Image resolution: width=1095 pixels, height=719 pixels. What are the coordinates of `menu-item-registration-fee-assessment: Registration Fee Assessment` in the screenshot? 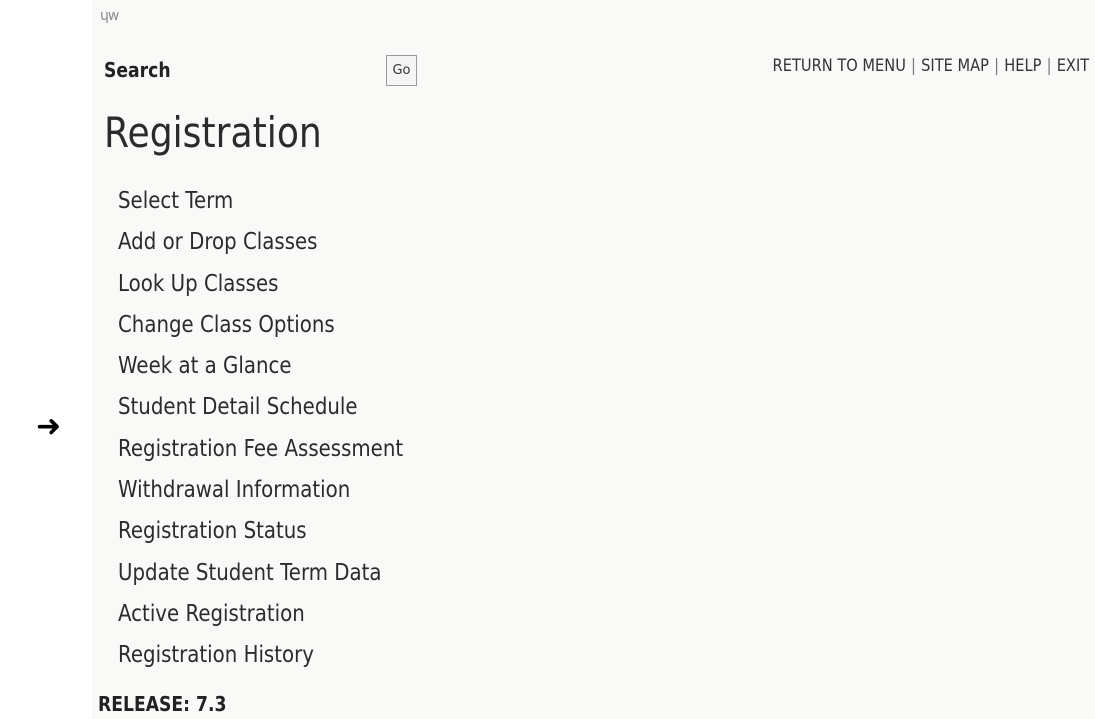 It's located at (260, 449).